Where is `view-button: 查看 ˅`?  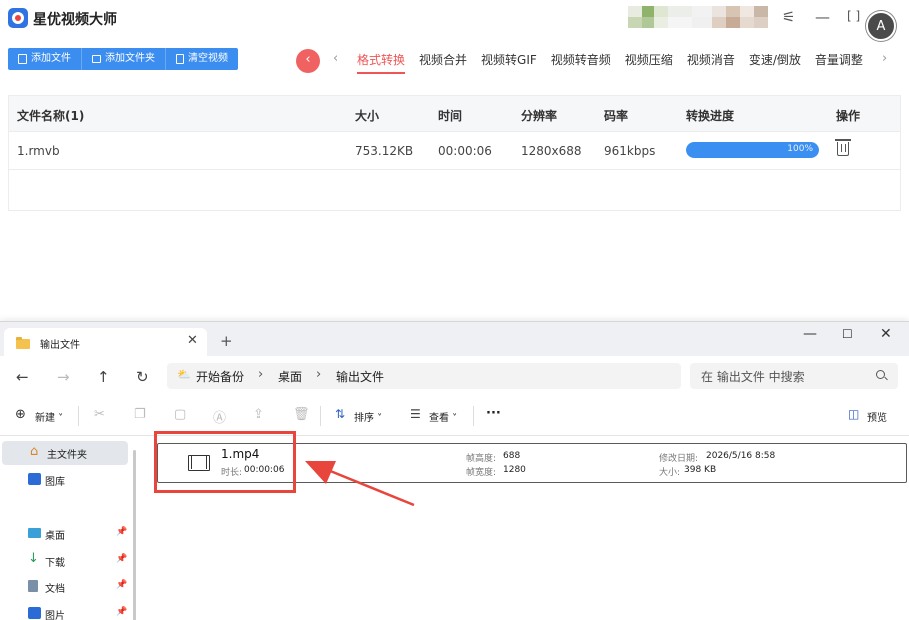
view-button: 查看 ˅ is located at coordinates (443, 416).